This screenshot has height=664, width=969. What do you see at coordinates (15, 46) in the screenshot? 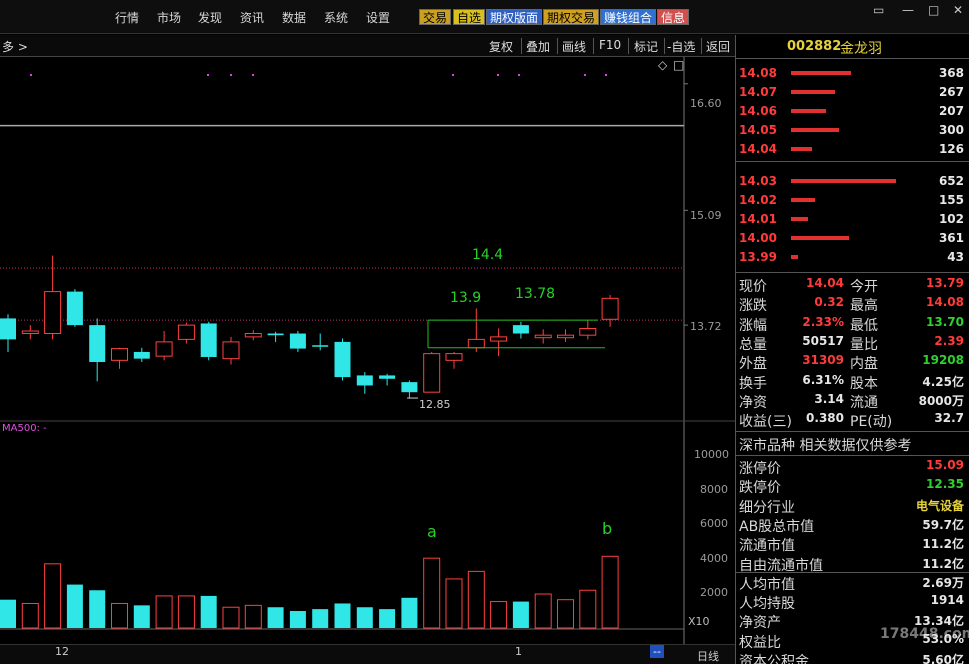
I see `more-menu: 多 >` at bounding box center [15, 46].